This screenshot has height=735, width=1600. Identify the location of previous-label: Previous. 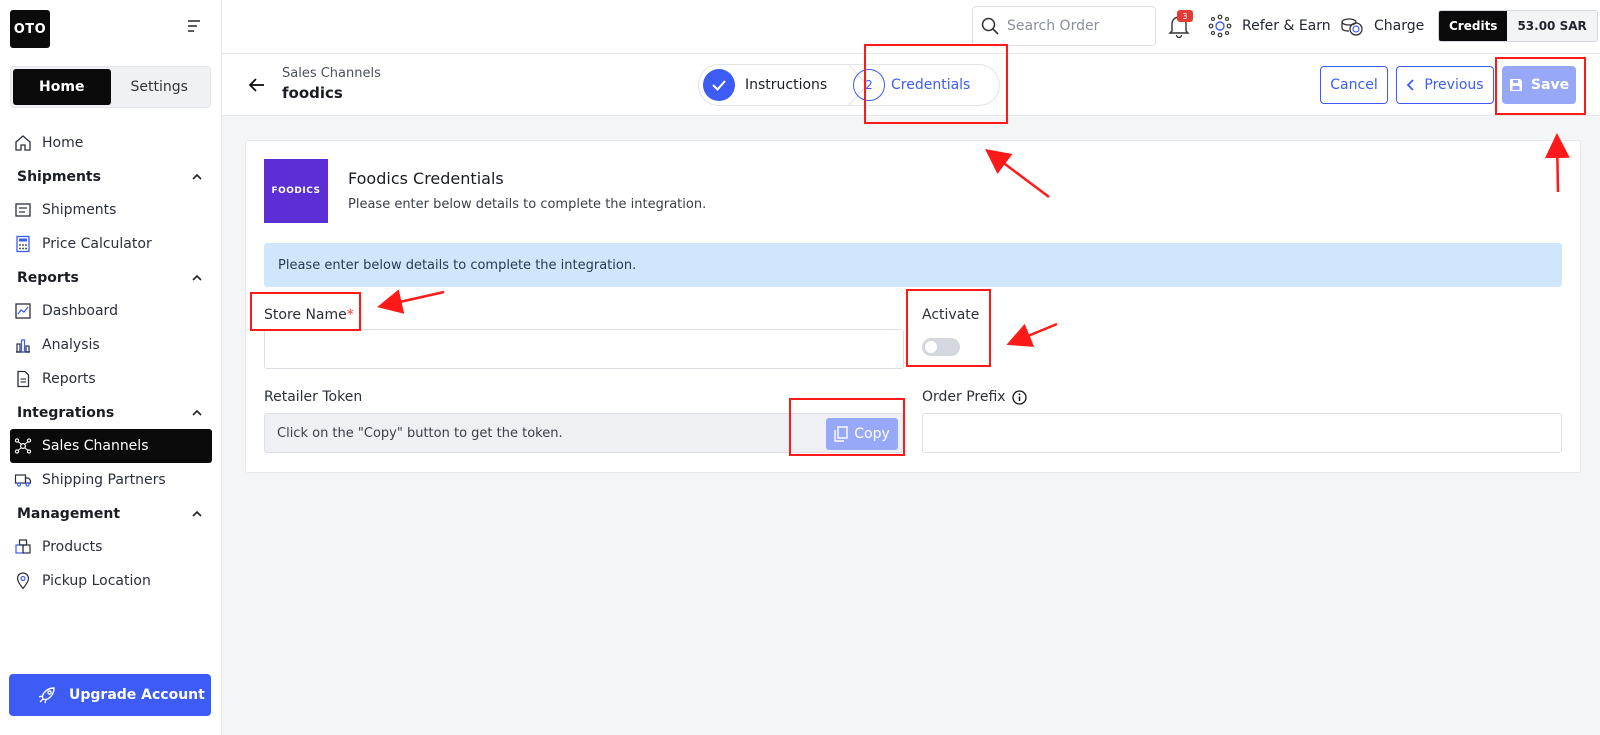
(1454, 85).